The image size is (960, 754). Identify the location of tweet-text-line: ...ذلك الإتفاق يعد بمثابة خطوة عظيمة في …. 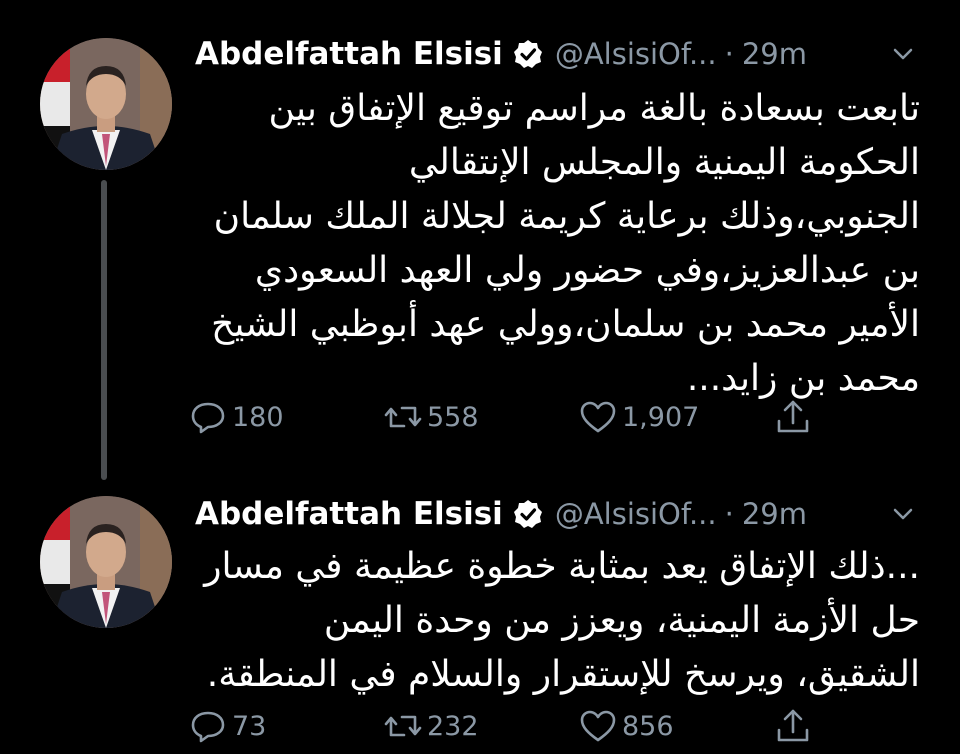
(562, 566).